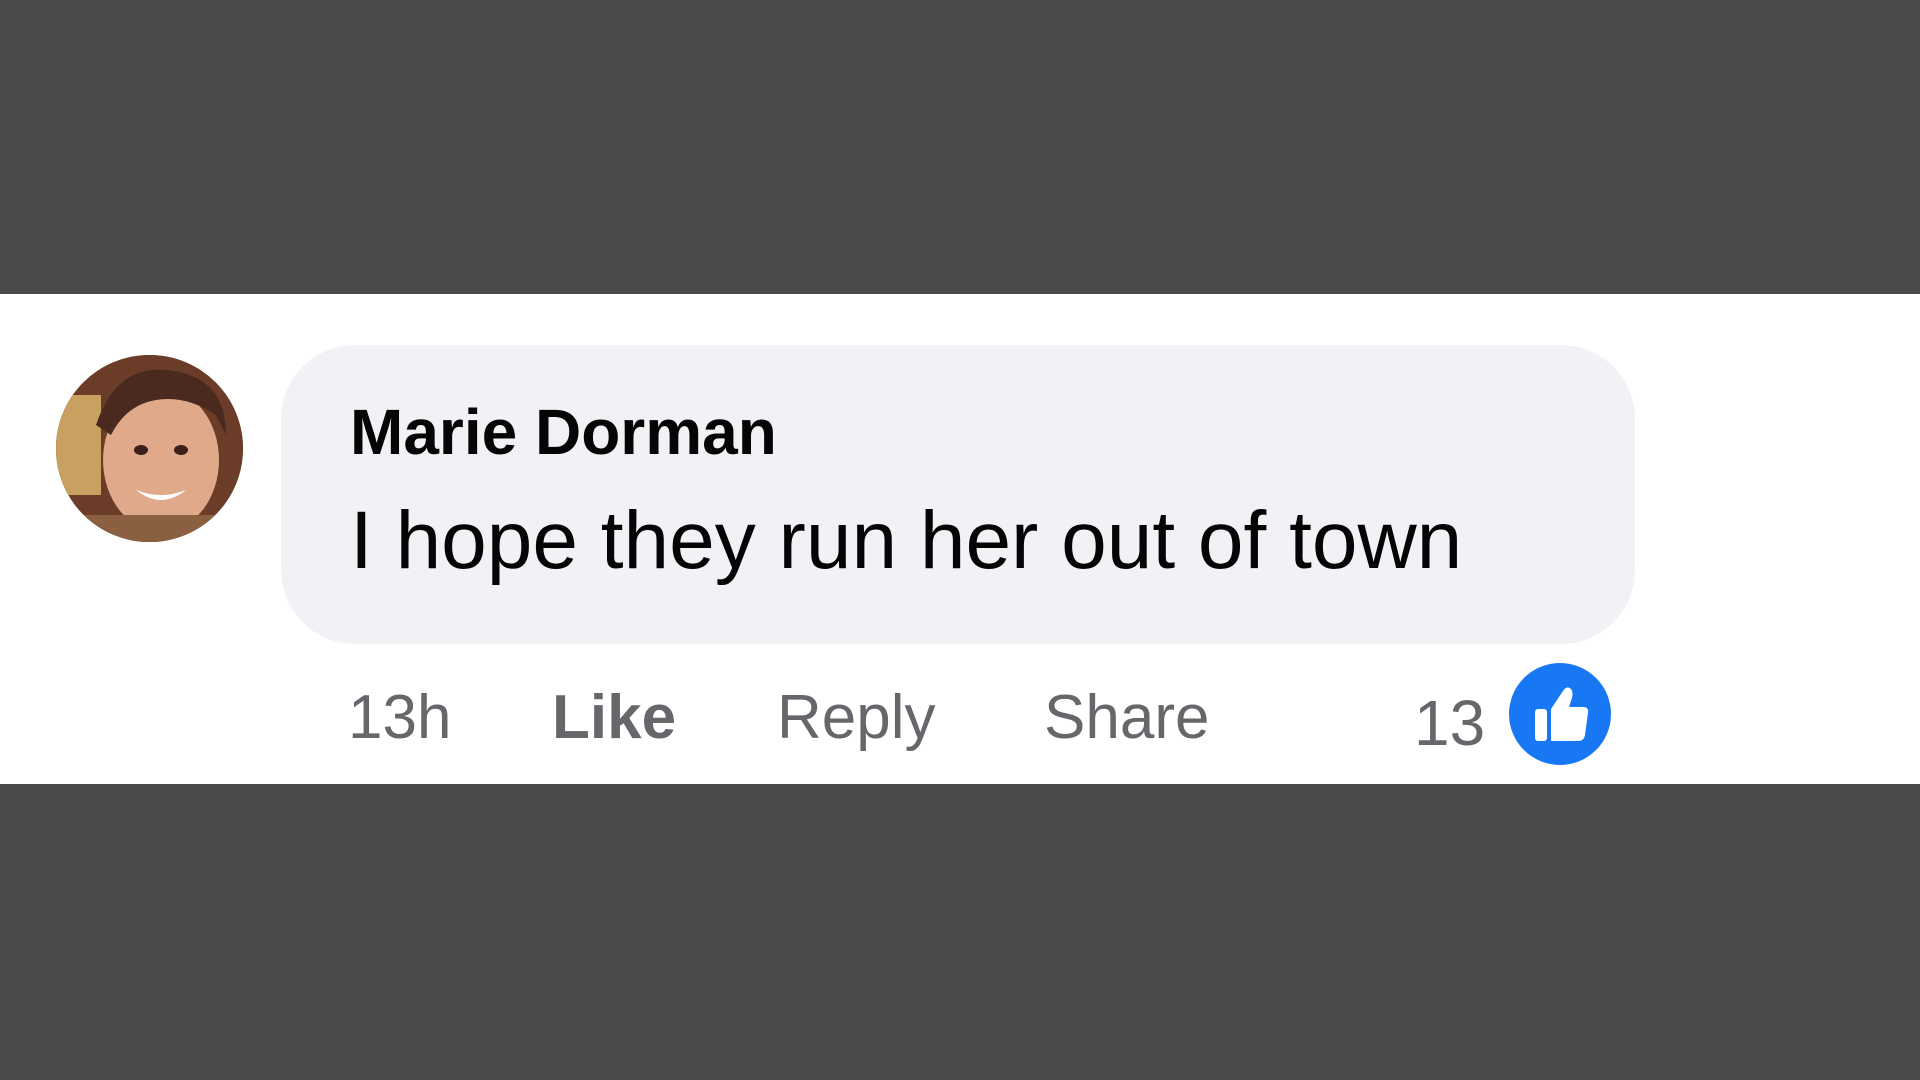 The width and height of the screenshot is (1920, 1080). Describe the element at coordinates (563, 432) in the screenshot. I see `comment-author: Marie Dorman` at that location.